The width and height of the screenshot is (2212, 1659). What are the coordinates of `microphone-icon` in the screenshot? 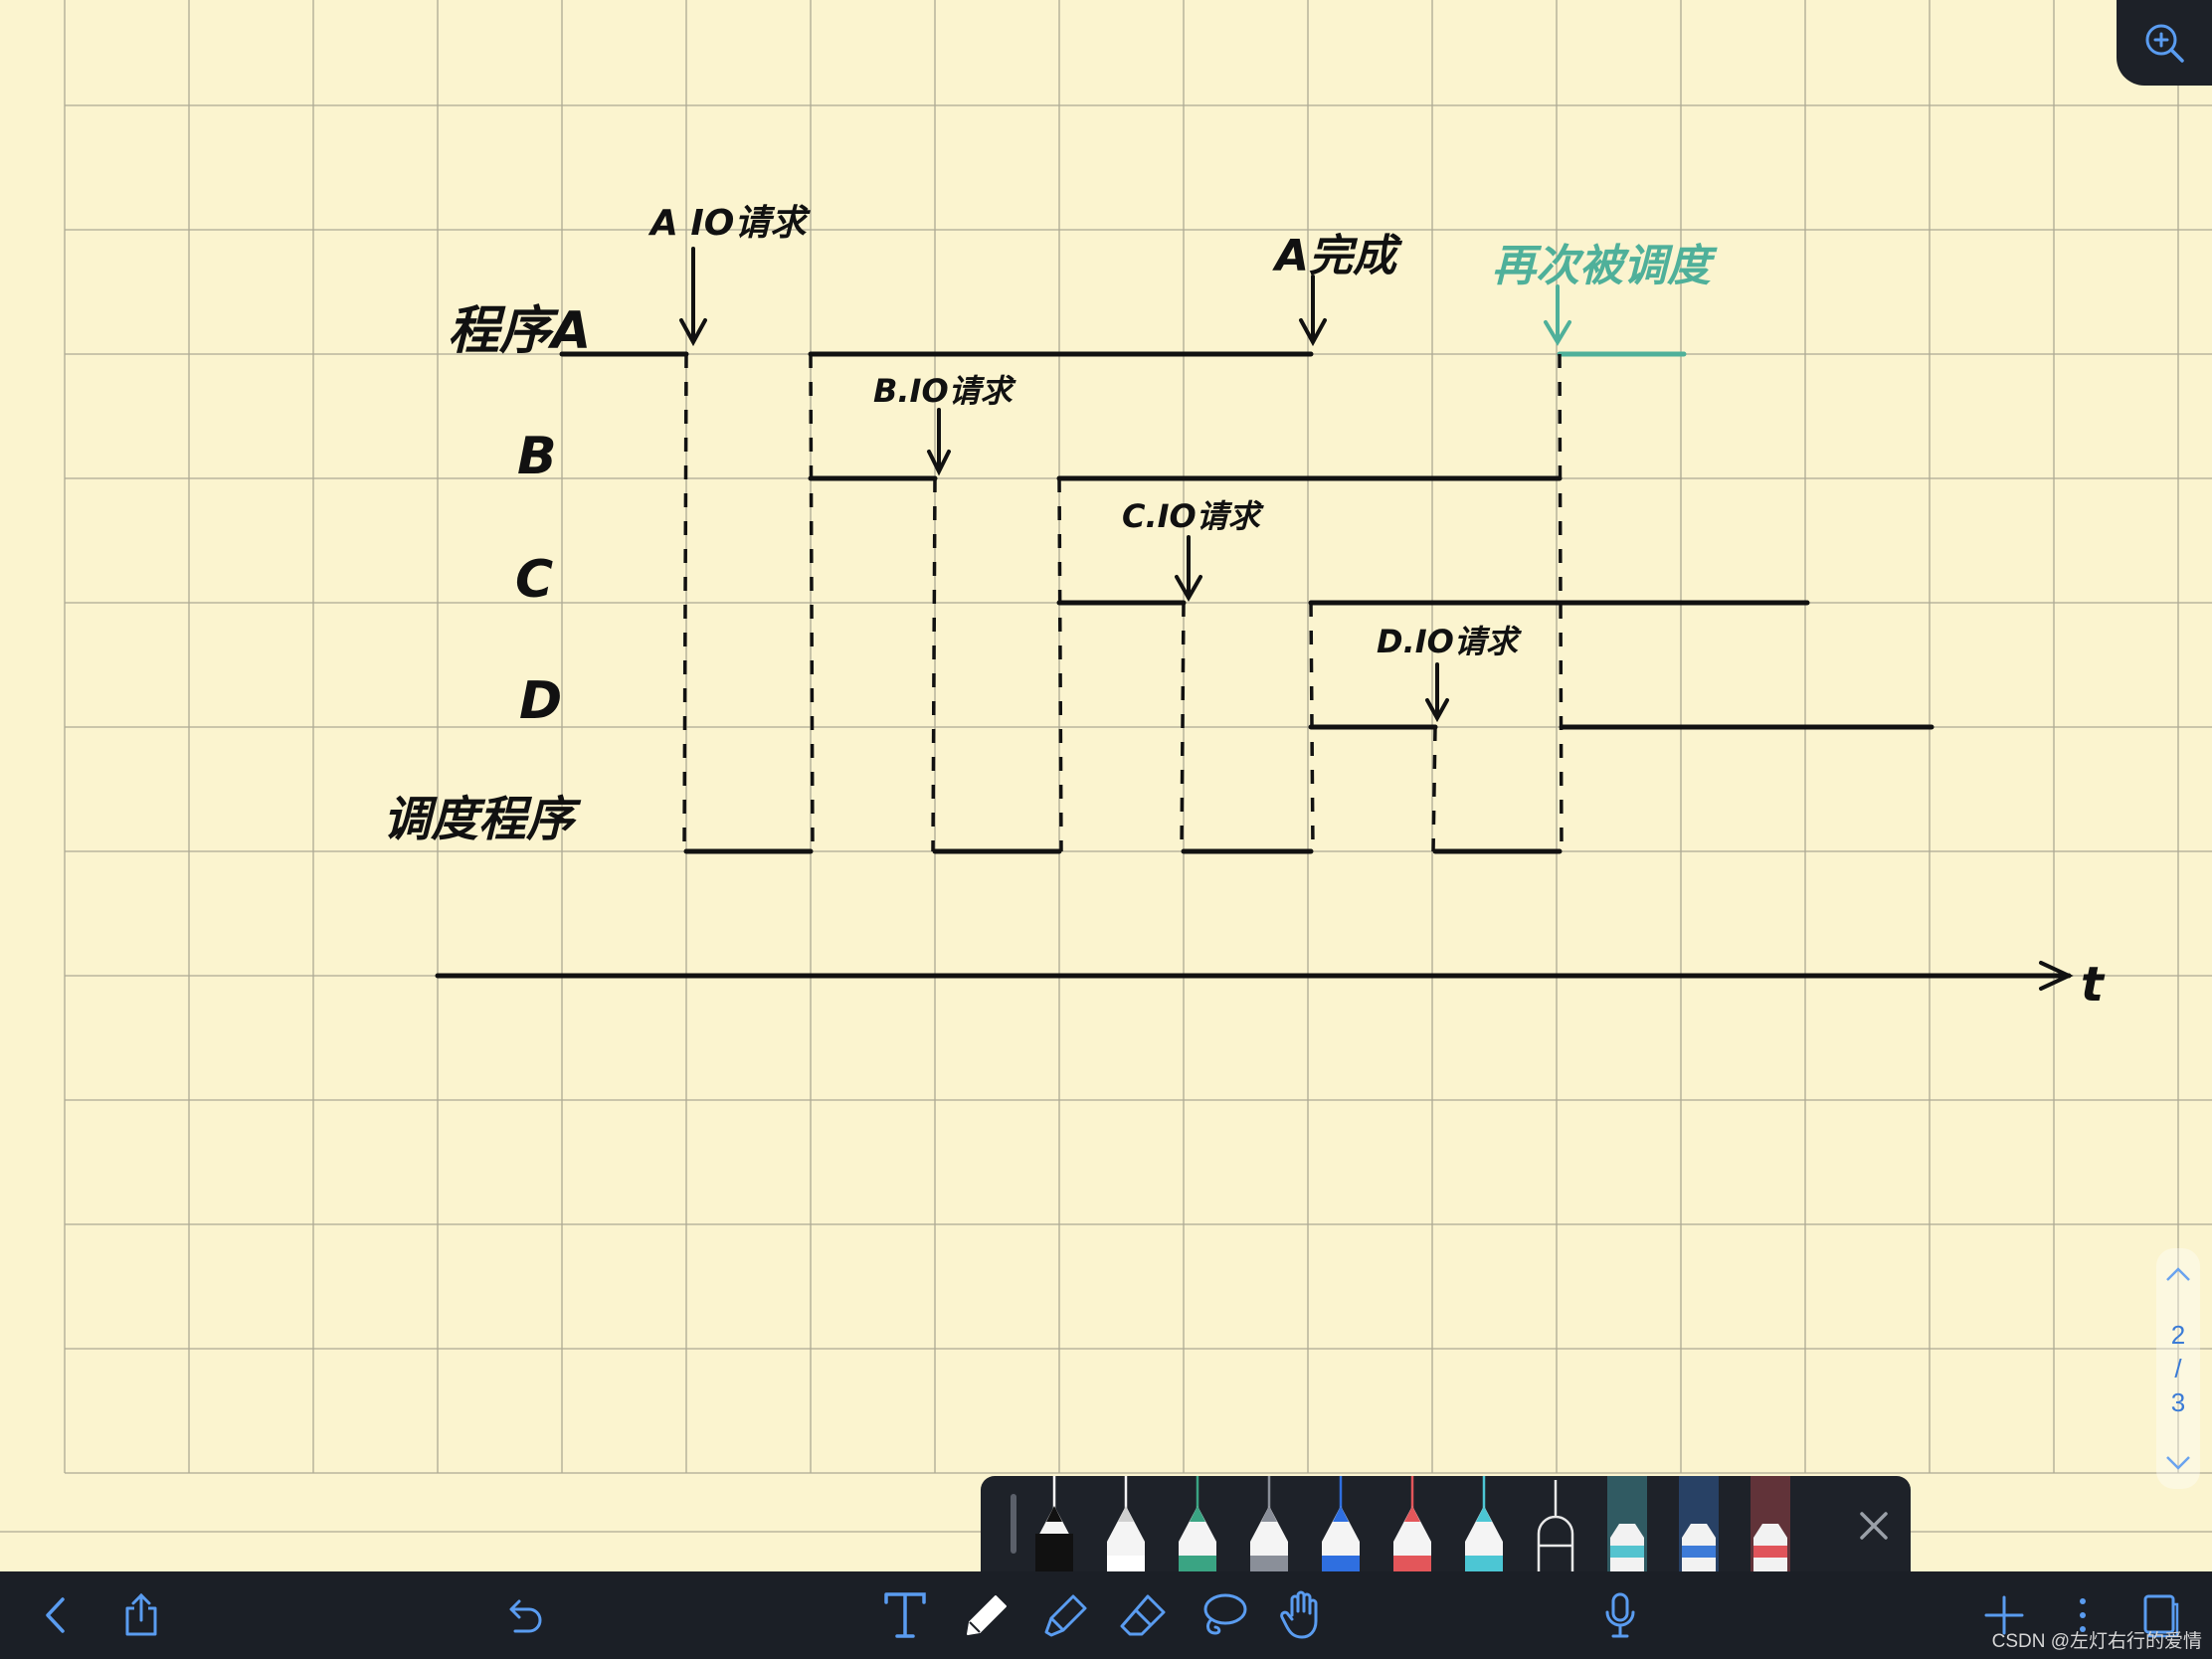 It's located at (1620, 1615).